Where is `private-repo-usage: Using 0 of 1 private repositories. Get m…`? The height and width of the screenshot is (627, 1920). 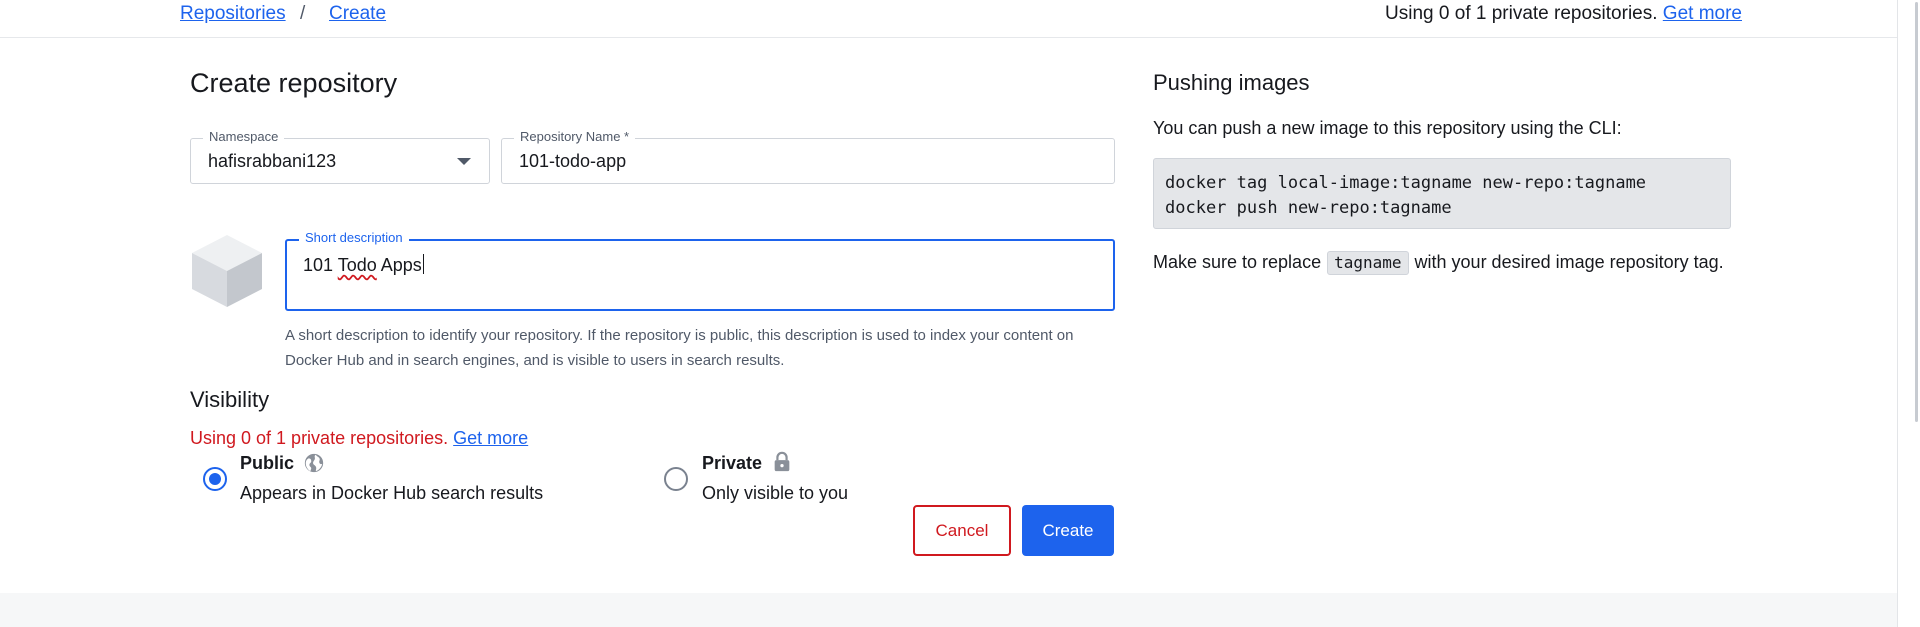
private-repo-usage: Using 0 of 1 private repositories. Get m… is located at coordinates (1563, 14).